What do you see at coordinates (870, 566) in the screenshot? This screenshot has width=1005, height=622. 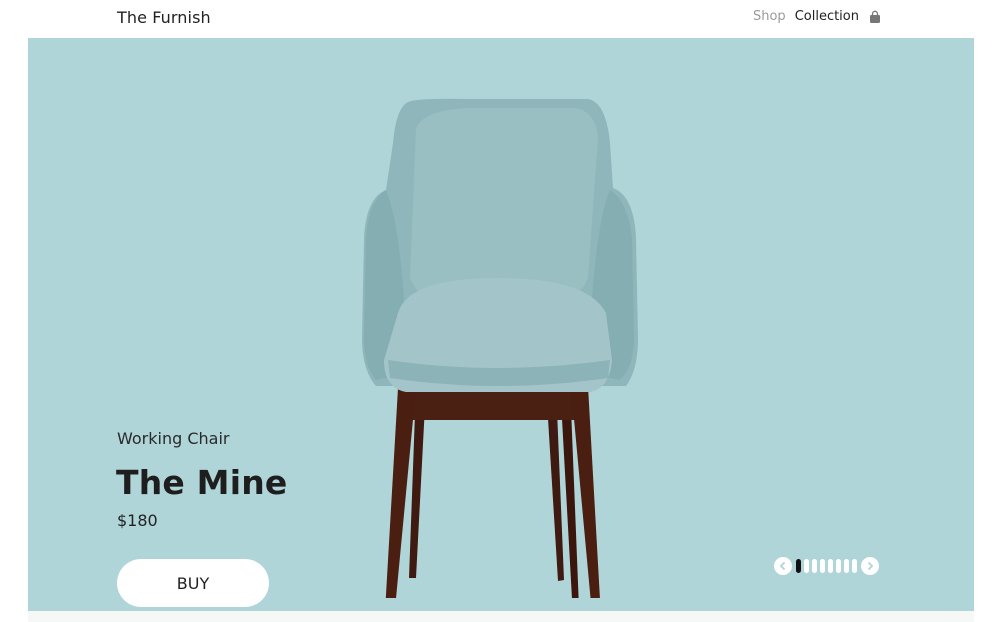 I see `chevron-right-icon` at bounding box center [870, 566].